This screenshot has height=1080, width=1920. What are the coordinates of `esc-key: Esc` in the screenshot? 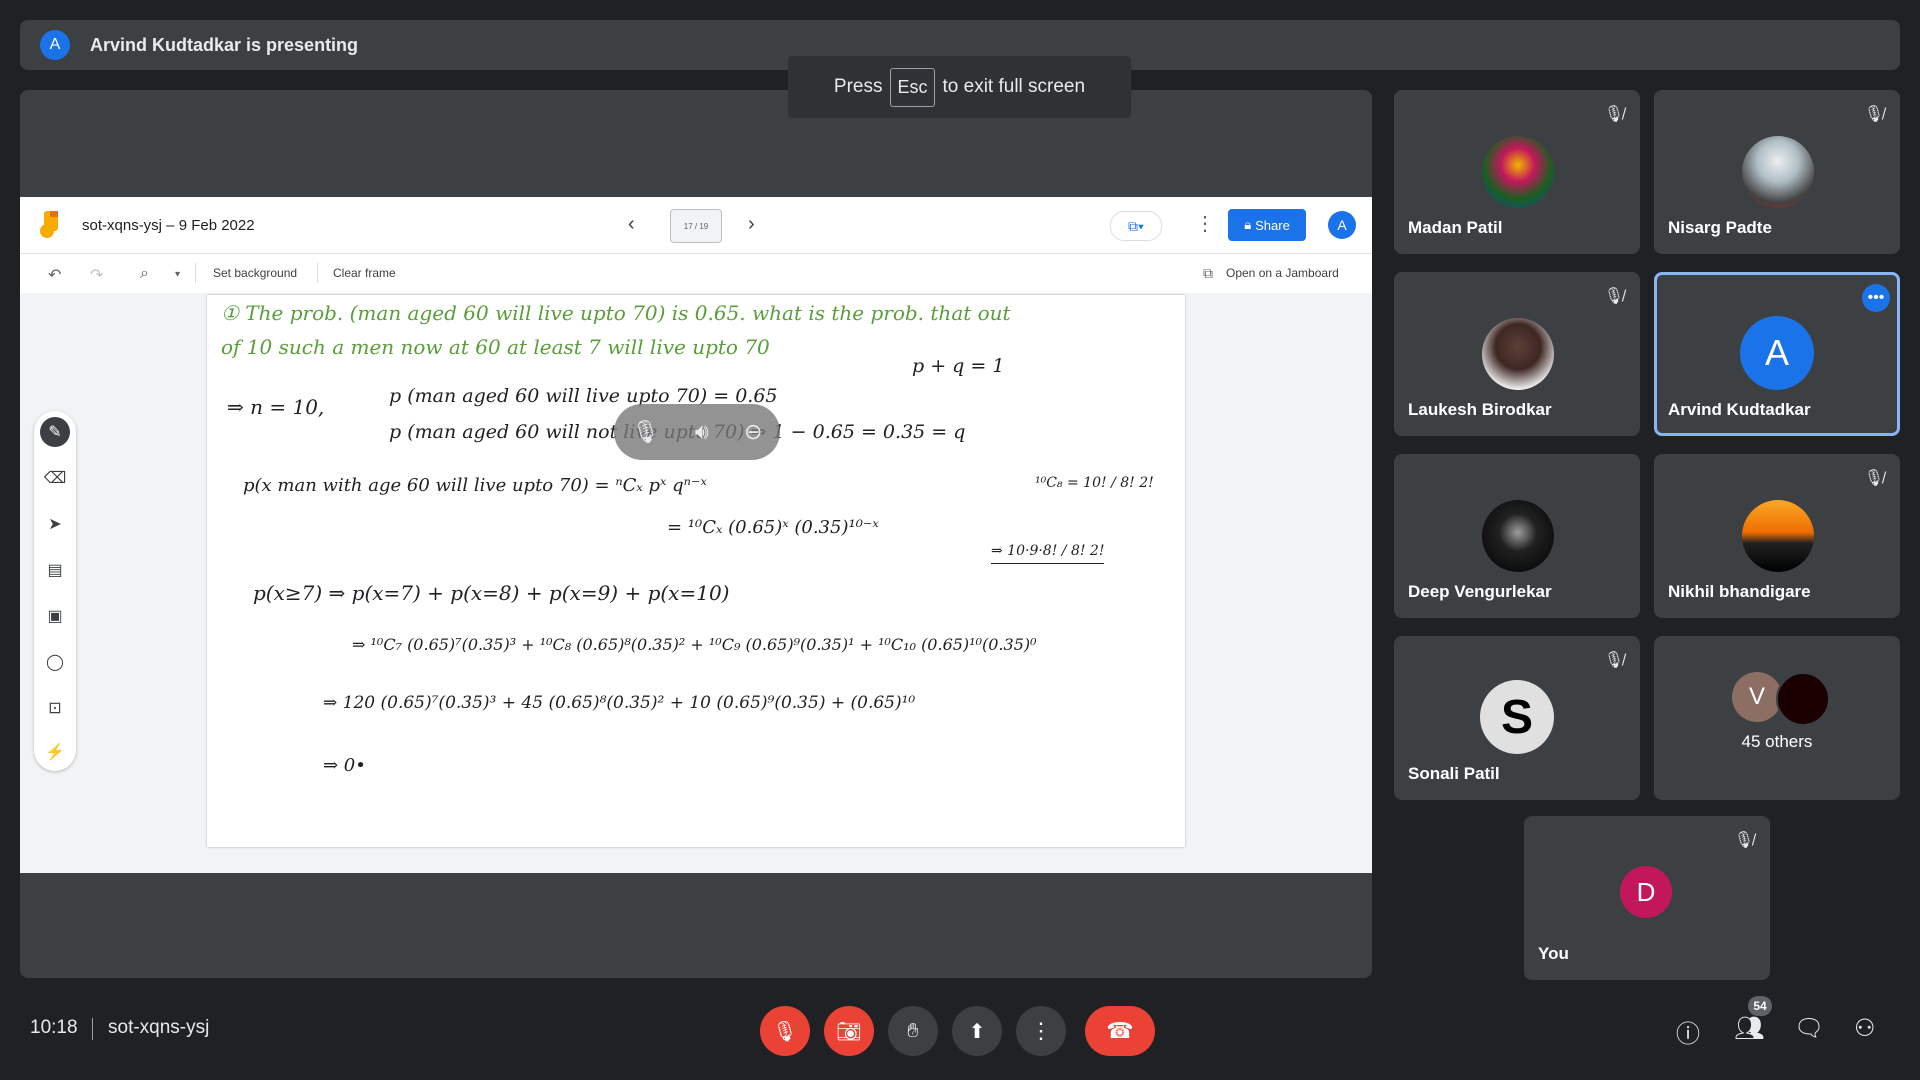 It's located at (912, 87).